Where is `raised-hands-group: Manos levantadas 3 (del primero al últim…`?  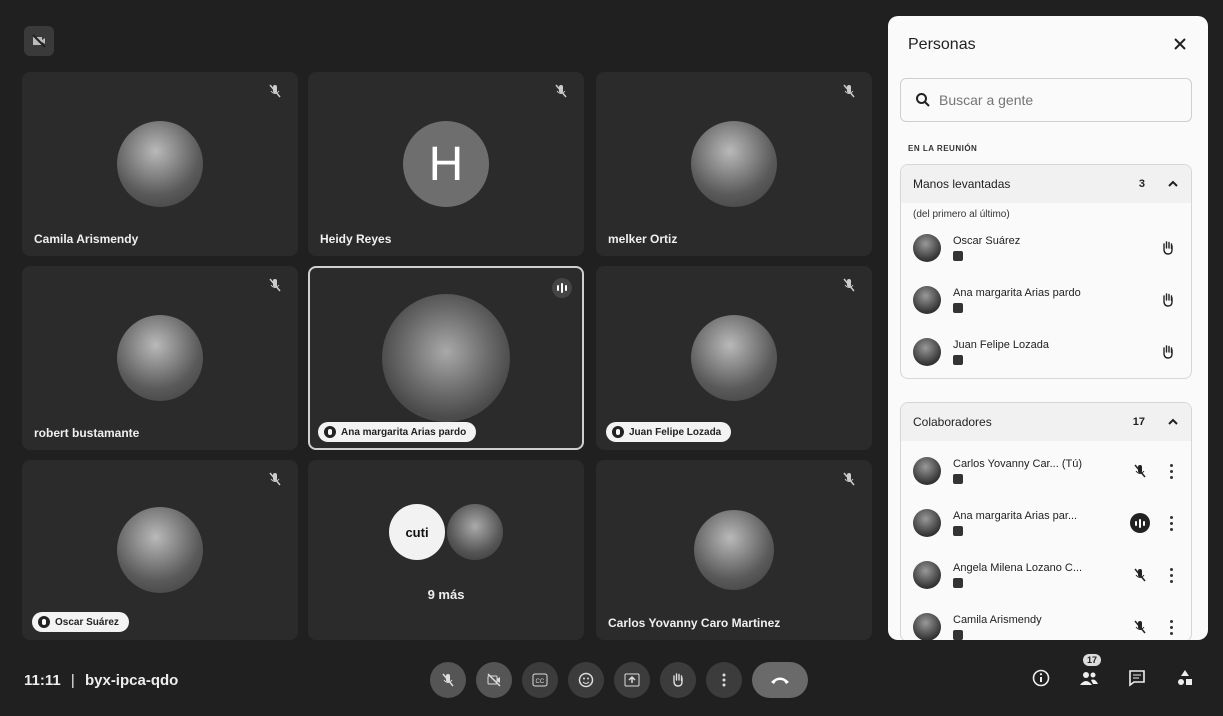
raised-hands-group: Manos levantadas 3 (del primero al últim… is located at coordinates (1046, 271).